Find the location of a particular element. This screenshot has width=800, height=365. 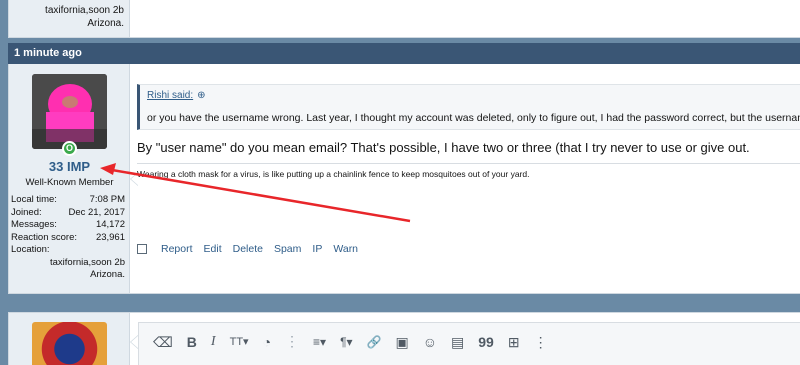

stat-joined: Joined: Dec 21, 2017 is located at coordinates (68, 212).